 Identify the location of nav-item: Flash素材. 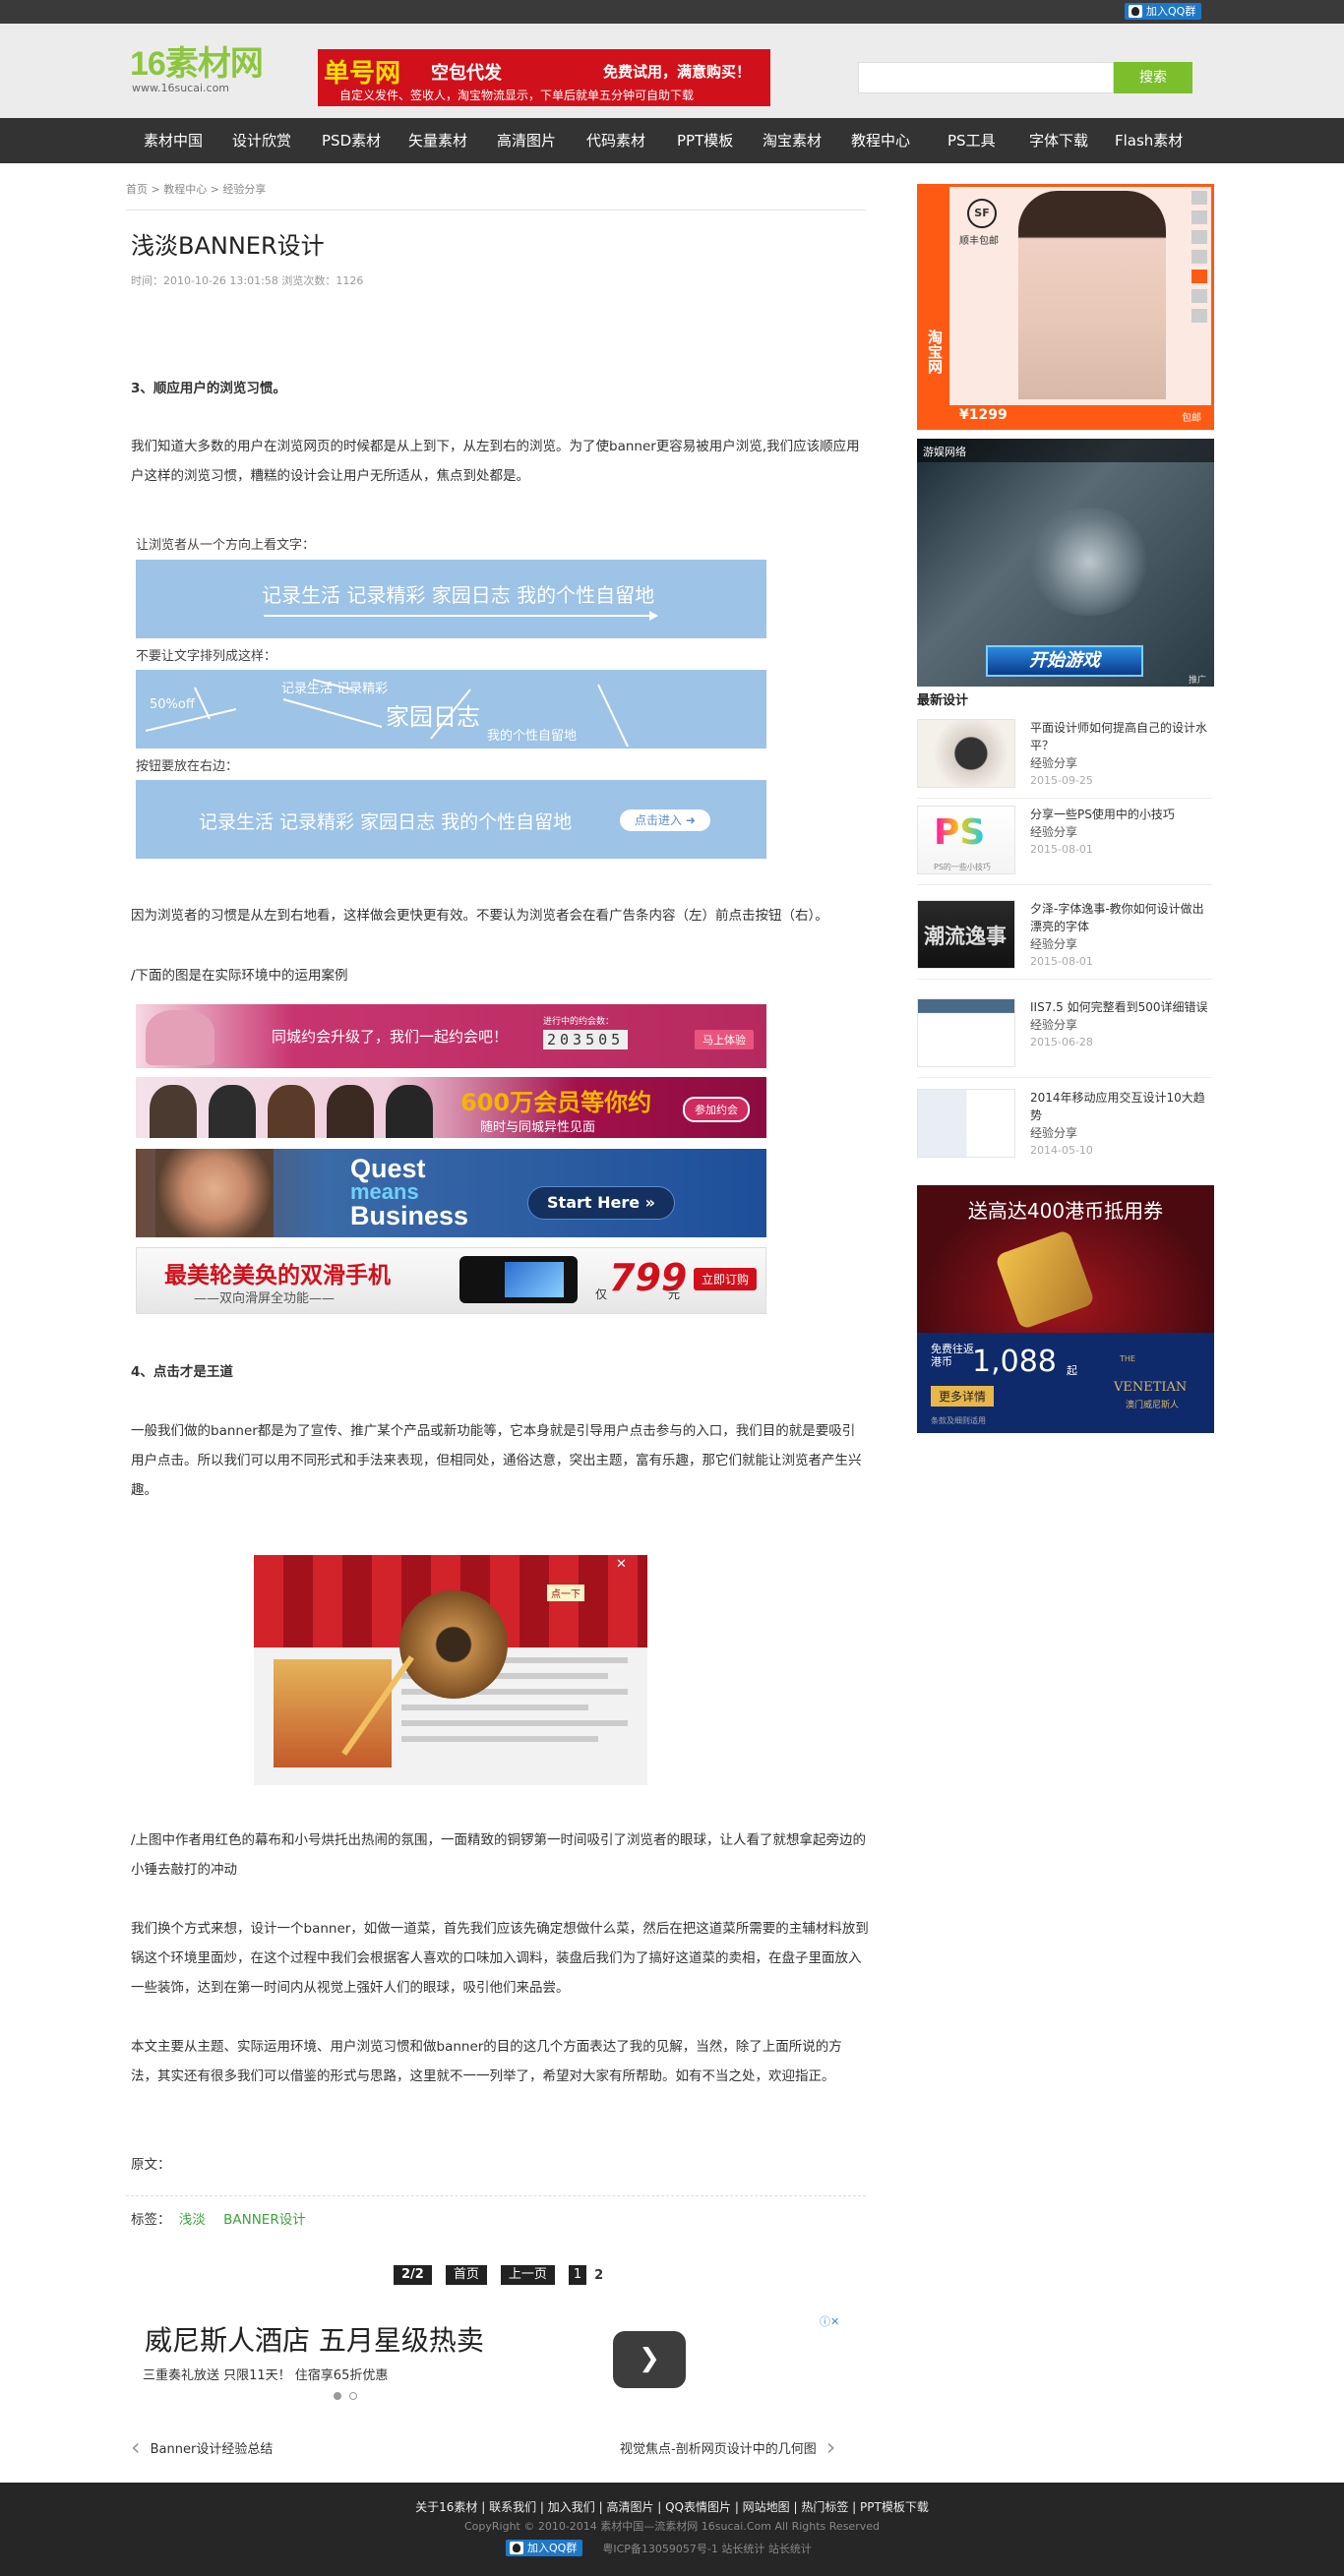
(1149, 141).